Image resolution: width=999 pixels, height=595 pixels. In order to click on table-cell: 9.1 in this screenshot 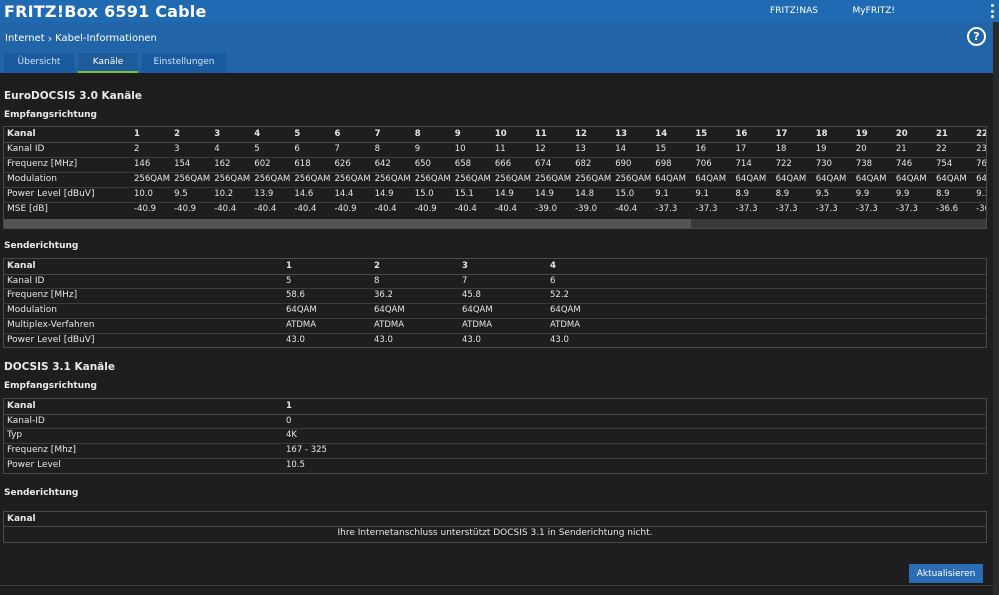, I will do `click(702, 194)`.